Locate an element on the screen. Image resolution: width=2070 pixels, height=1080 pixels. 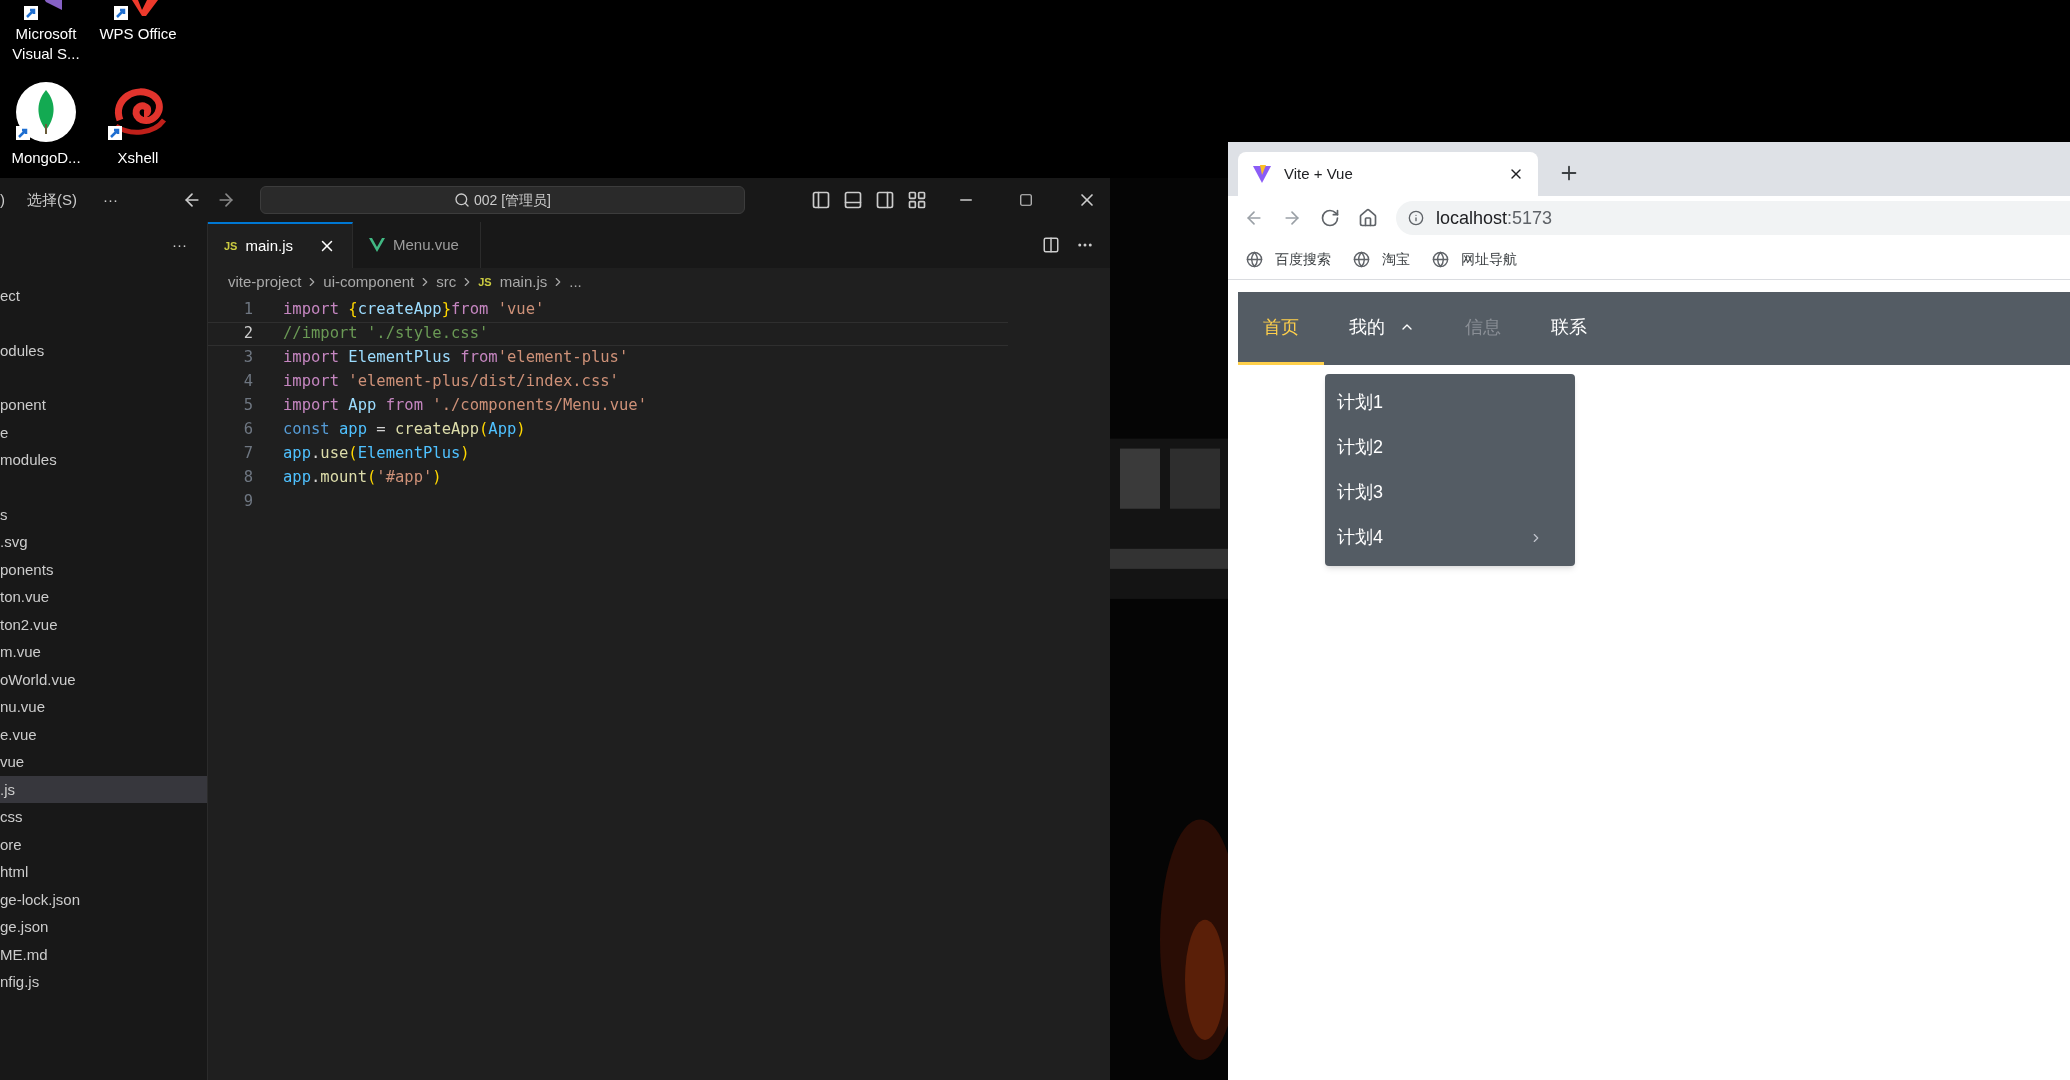
dropdown-item: 计划1 is located at coordinates (1450, 402).